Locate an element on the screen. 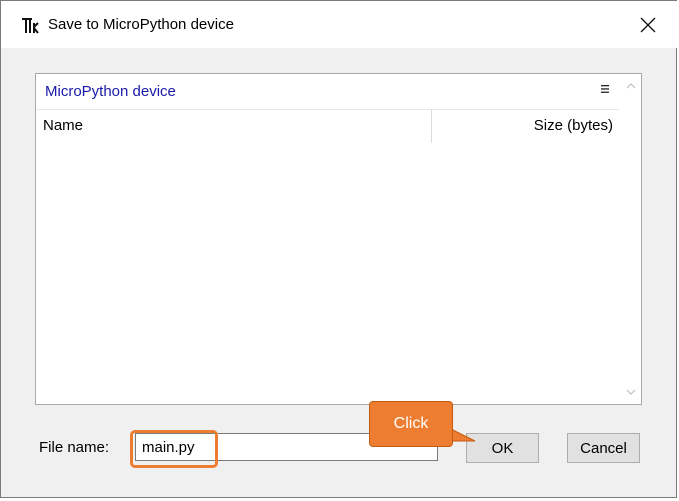 Image resolution: width=679 pixels, height=501 pixels. window-title: Save to MicroPython device is located at coordinates (141, 24).